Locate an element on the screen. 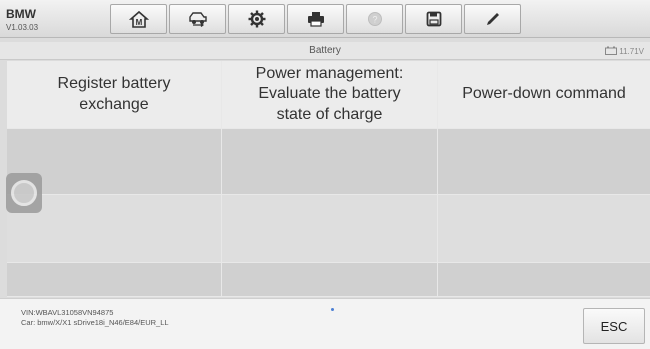  vehicle-swap-button is located at coordinates (197, 19).